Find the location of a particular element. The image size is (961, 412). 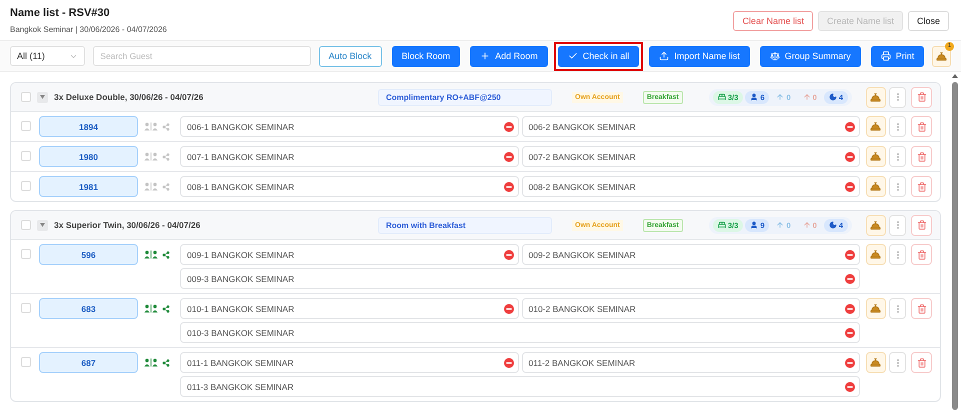

room-number: 1980 is located at coordinates (88, 156).